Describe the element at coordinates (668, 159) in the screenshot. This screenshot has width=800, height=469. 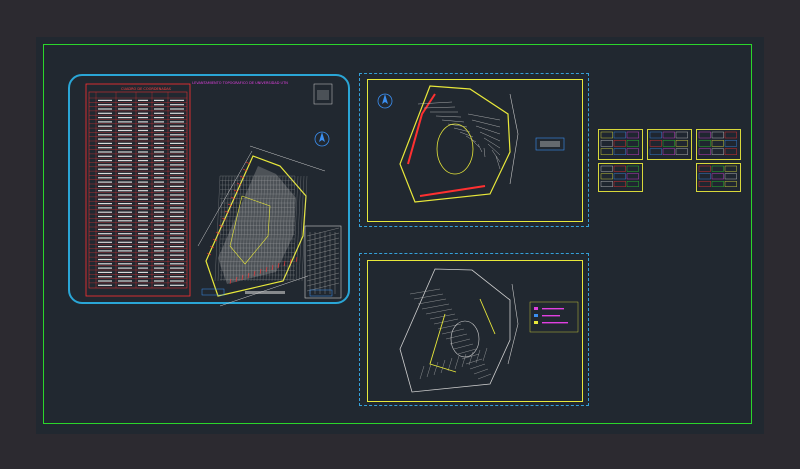
I see `mini-sheet-details` at that location.